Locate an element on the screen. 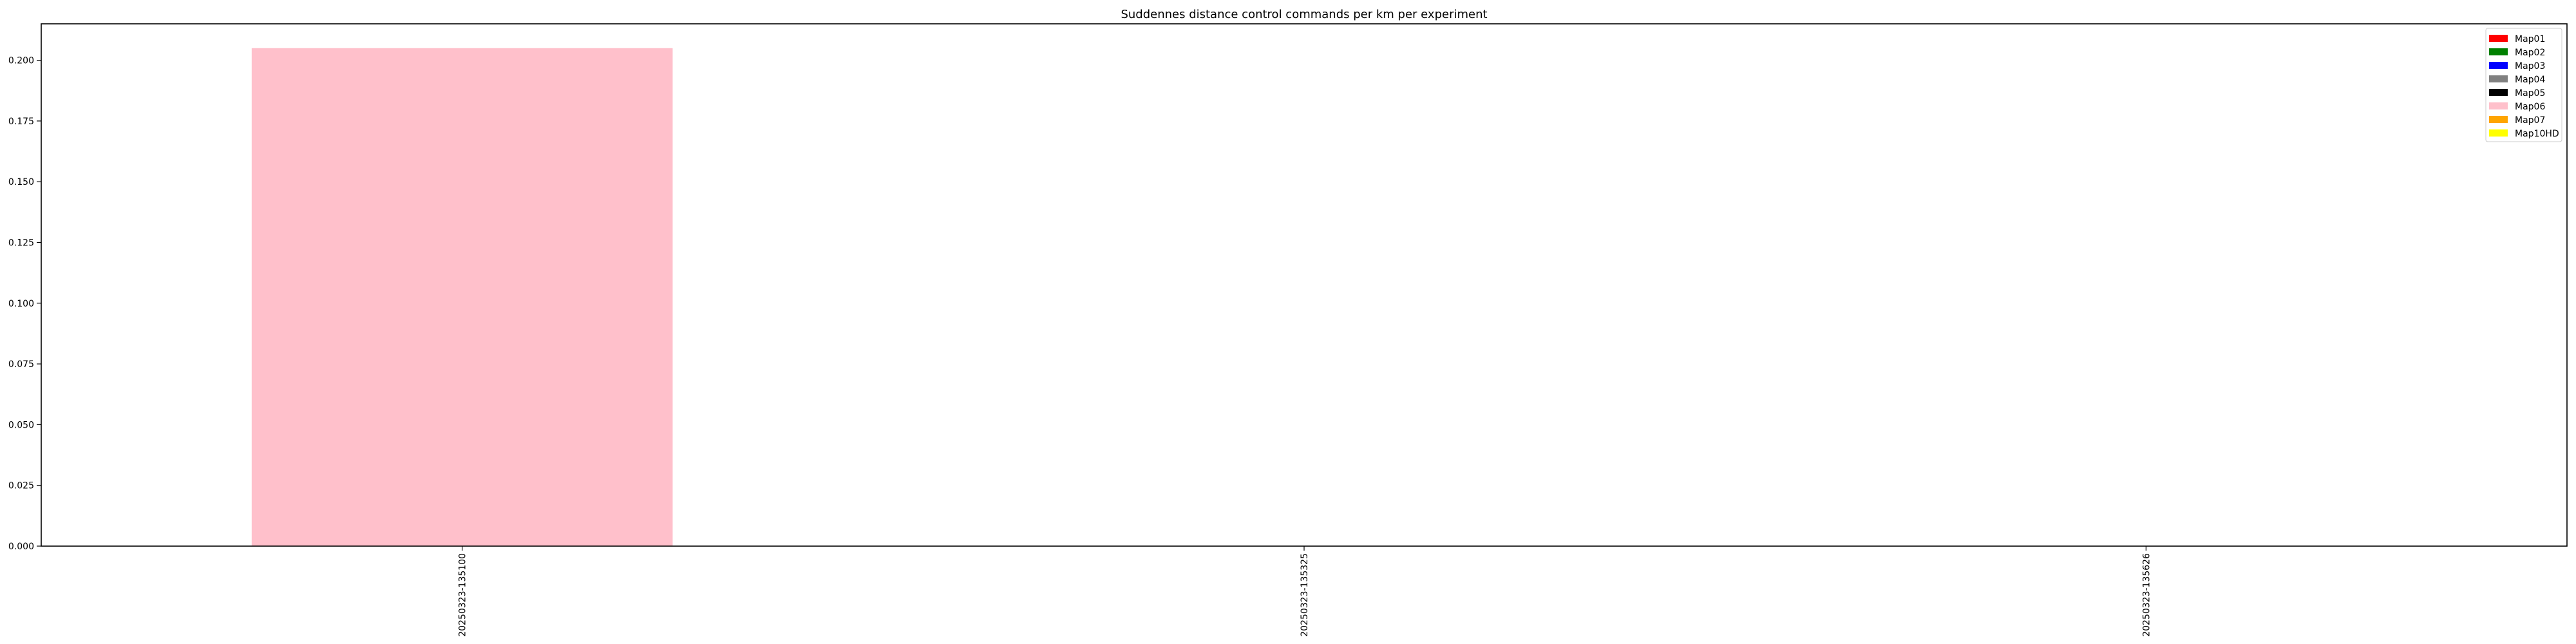 This screenshot has width=2576, height=644. legend-label: Map02 is located at coordinates (2530, 53).